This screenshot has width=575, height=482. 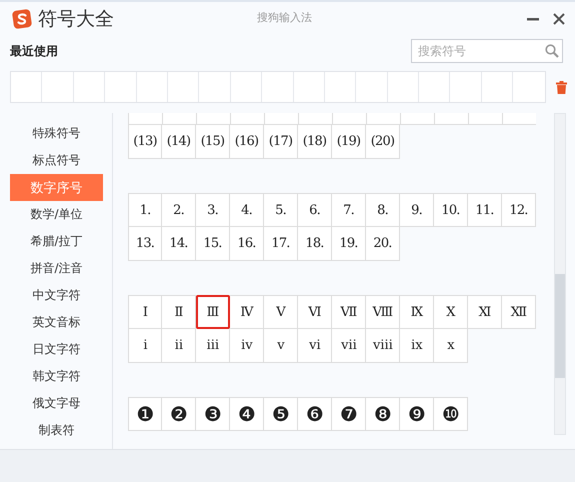 I want to click on symbol-cell: 11., so click(x=485, y=210).